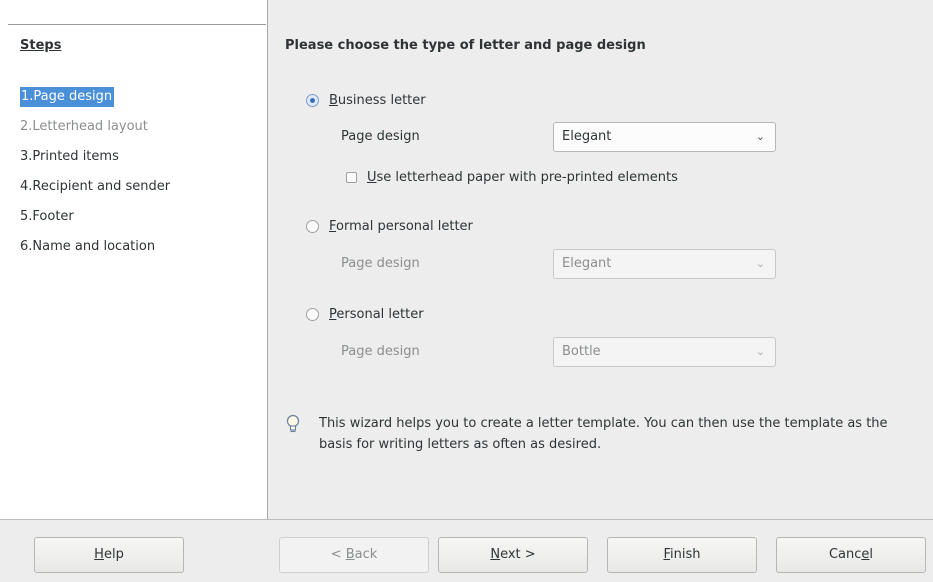 The image size is (933, 582). Describe the element at coordinates (53, 216) in the screenshot. I see `step-label: Footer` at that location.